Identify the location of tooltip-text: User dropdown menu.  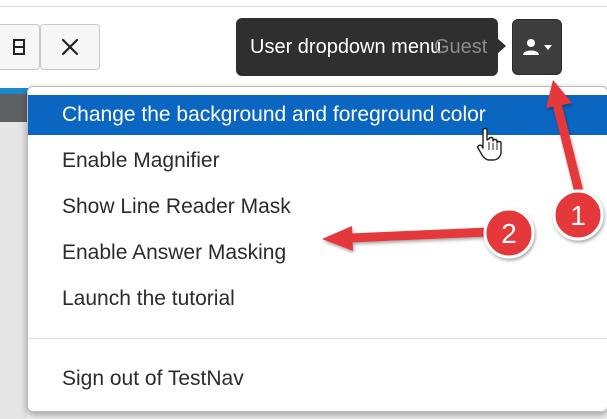
(346, 46).